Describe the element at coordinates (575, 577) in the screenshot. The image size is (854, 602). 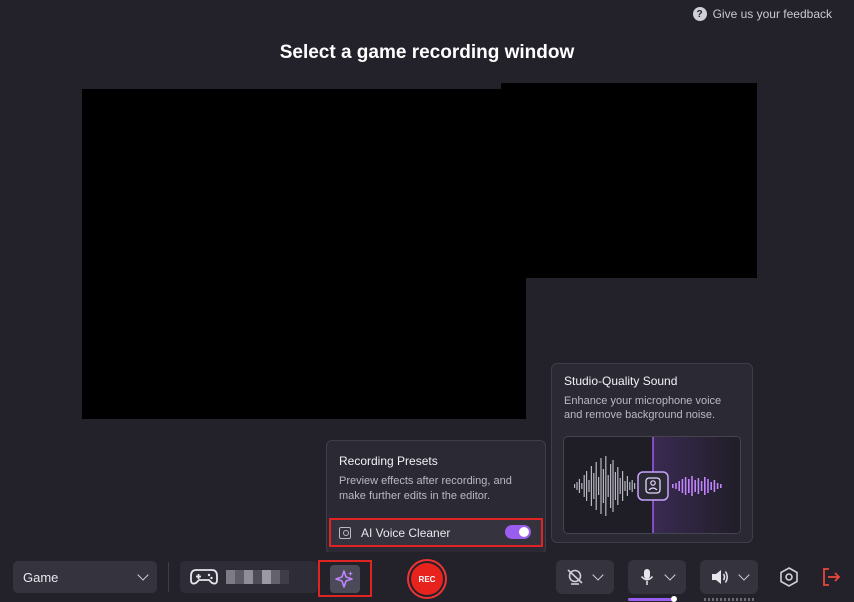
I see `camera-off-icon` at that location.